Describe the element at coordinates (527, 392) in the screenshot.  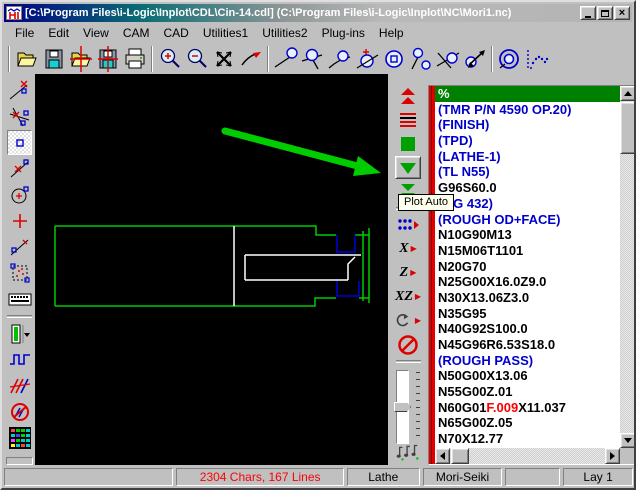
I see `nc-line: N55G00Z.01` at that location.